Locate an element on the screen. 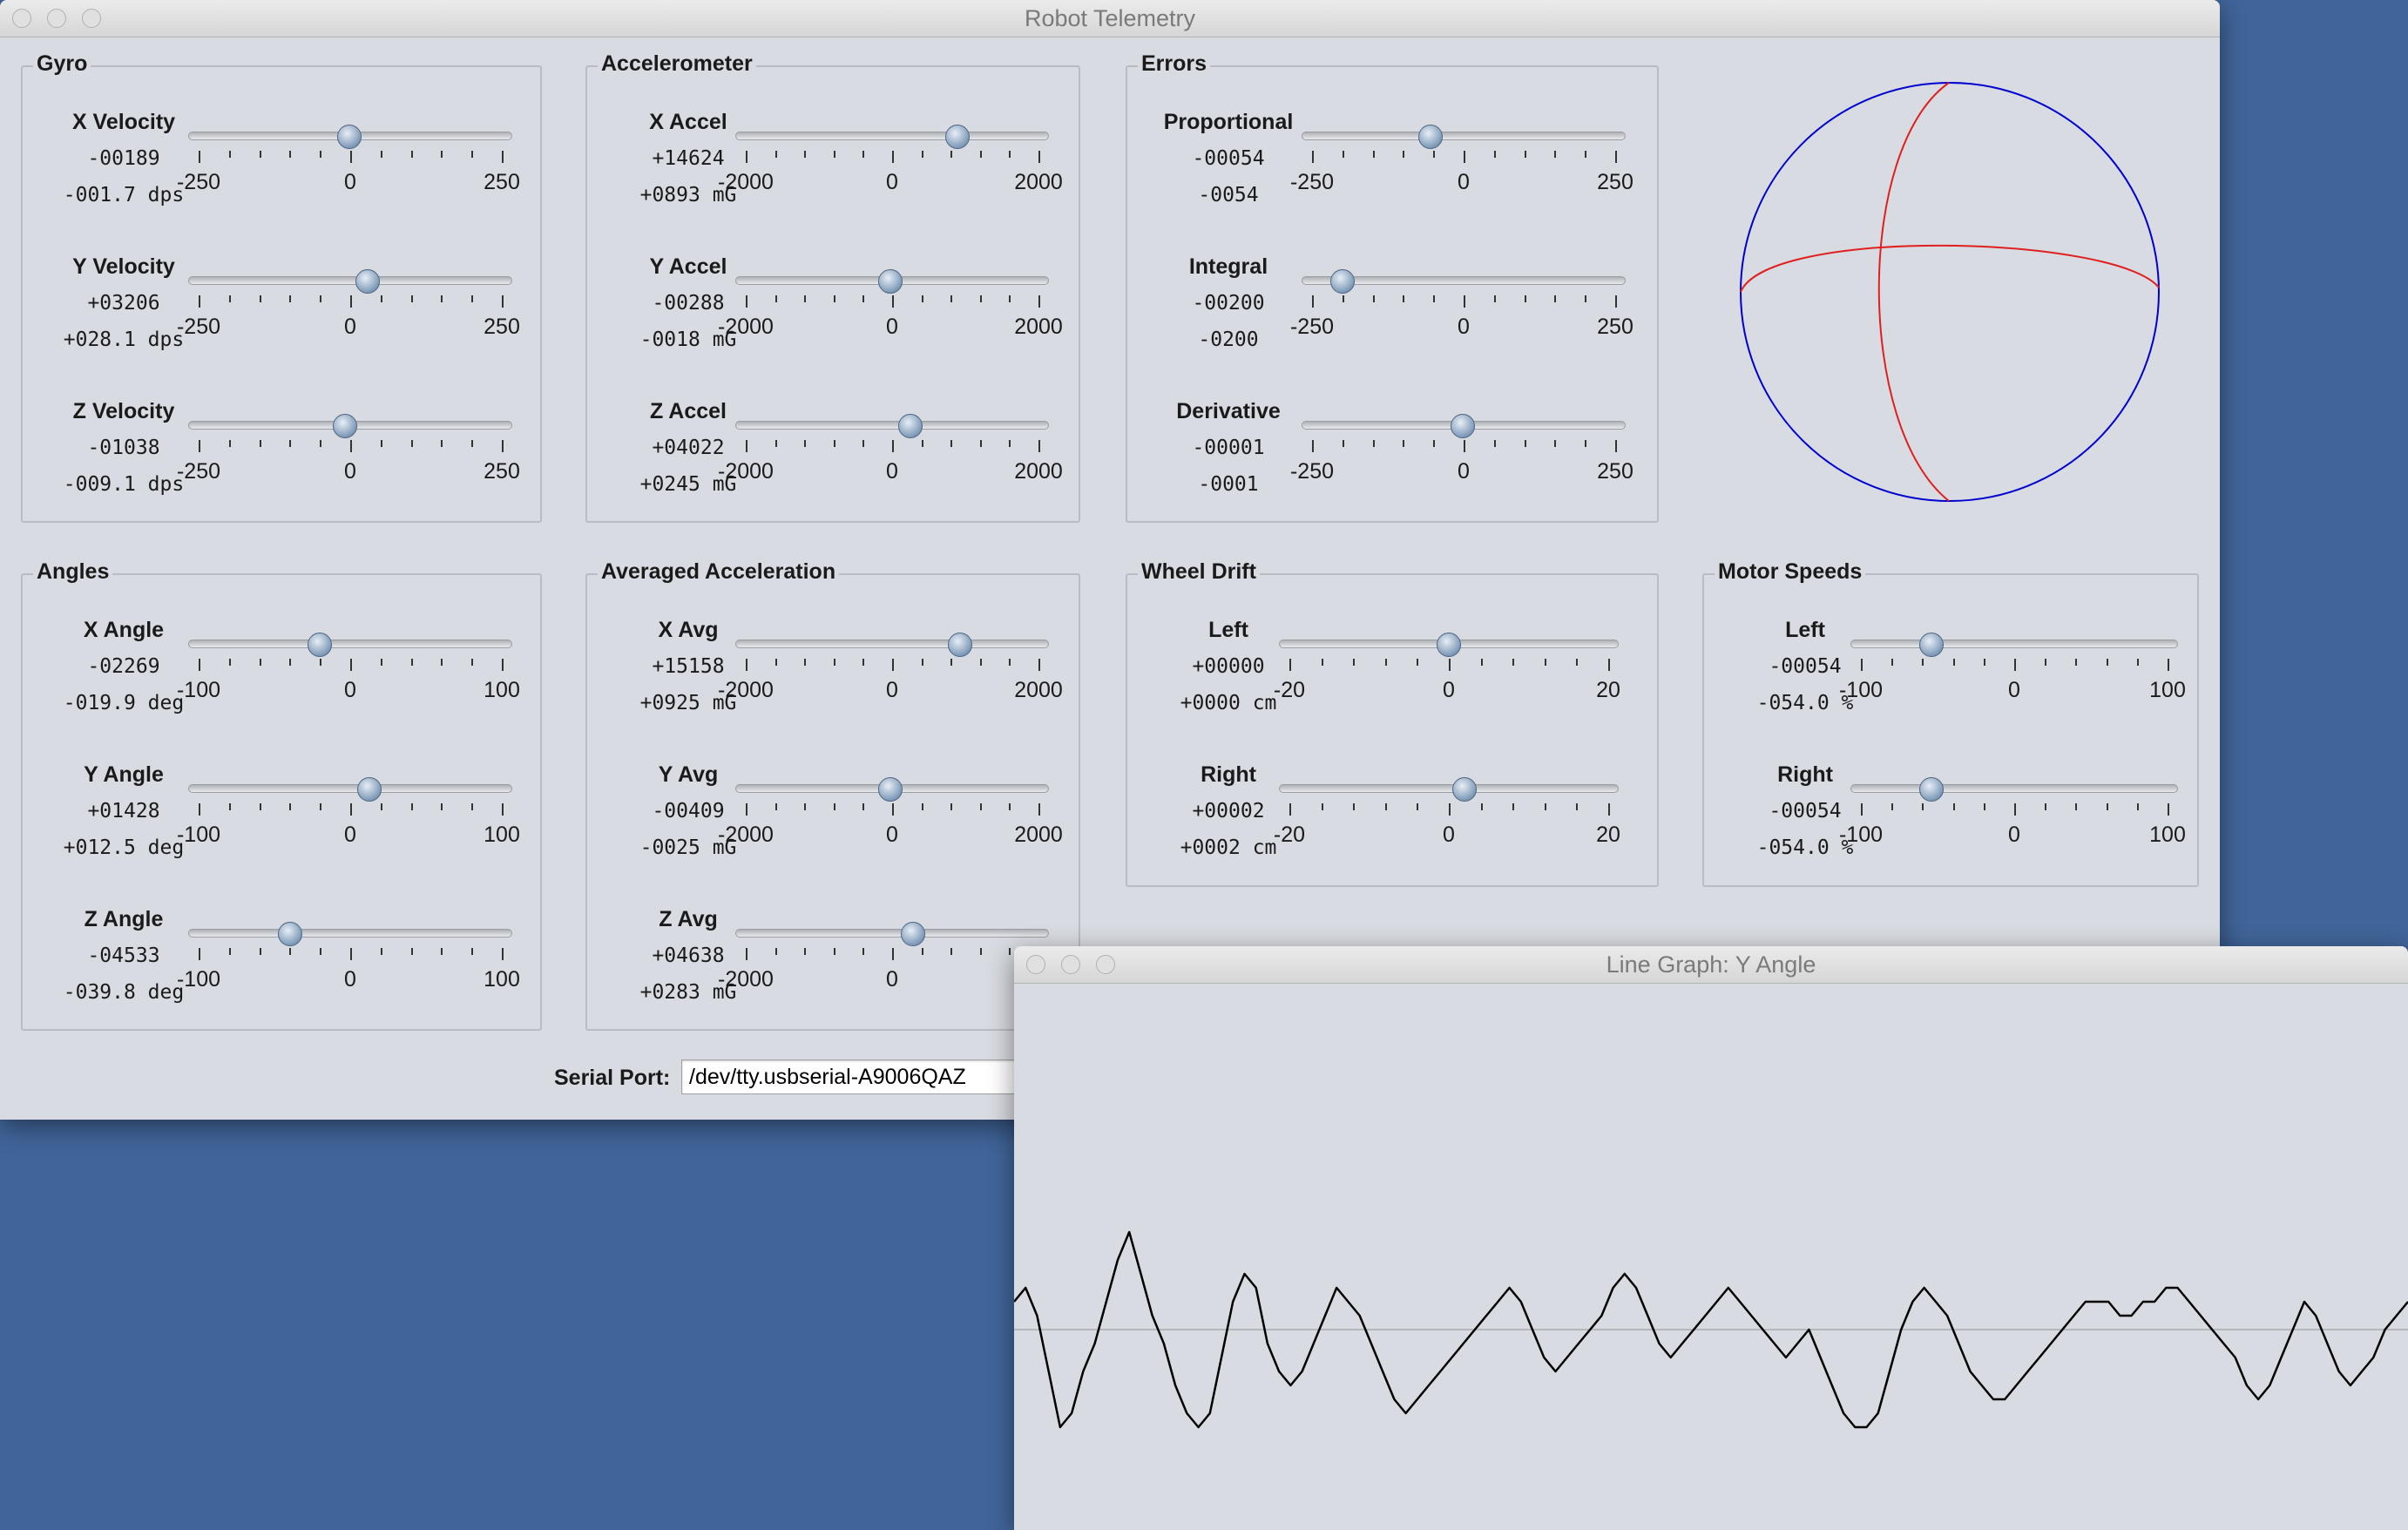 This screenshot has height=1530, width=2408. graph-titlebar: Line Graph: Y Angle is located at coordinates (1711, 965).